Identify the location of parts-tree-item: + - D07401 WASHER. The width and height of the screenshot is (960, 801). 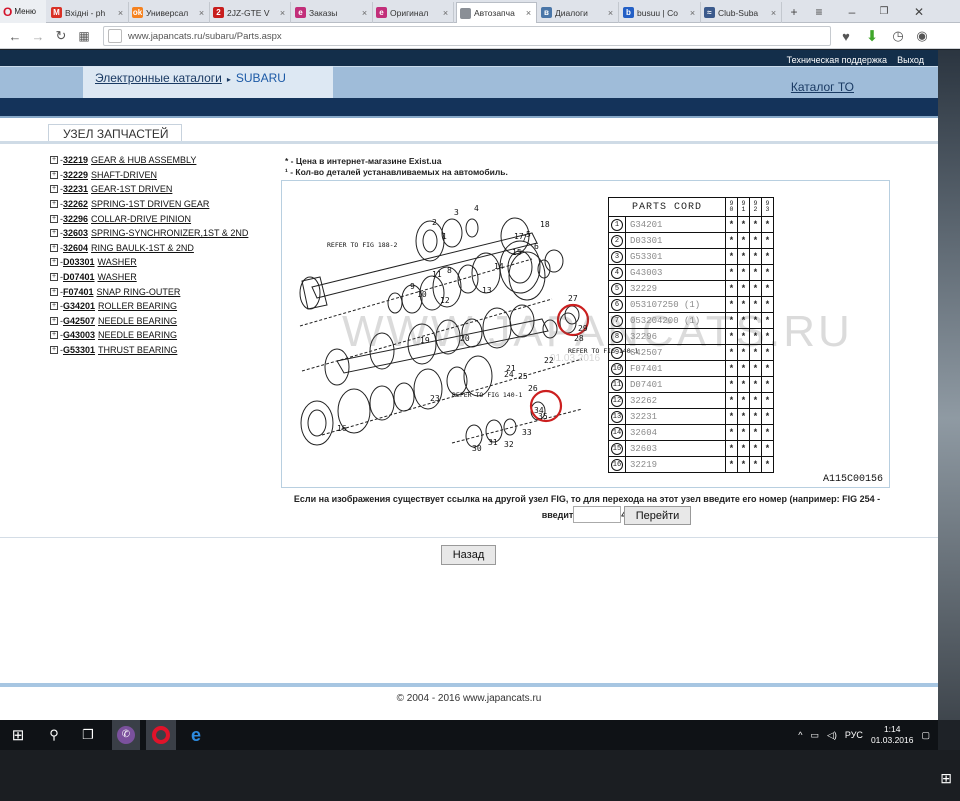
(165, 277).